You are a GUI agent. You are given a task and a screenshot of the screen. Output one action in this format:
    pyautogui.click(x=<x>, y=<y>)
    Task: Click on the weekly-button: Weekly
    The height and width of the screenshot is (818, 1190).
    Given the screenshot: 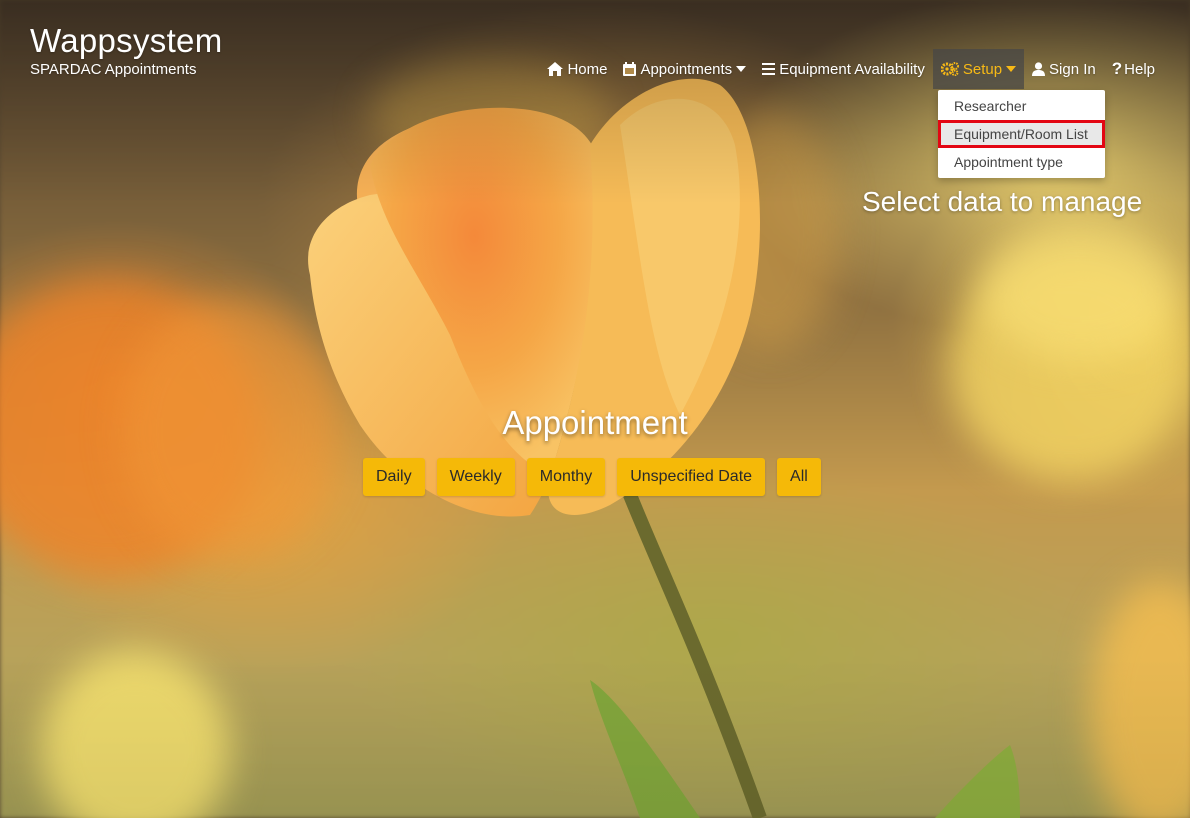 What is the action you would take?
    pyautogui.click(x=475, y=477)
    